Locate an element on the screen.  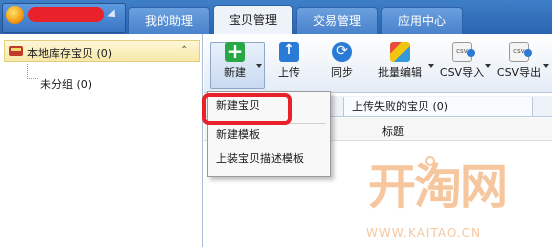
annotation-highlight-box is located at coordinates (247, 109).